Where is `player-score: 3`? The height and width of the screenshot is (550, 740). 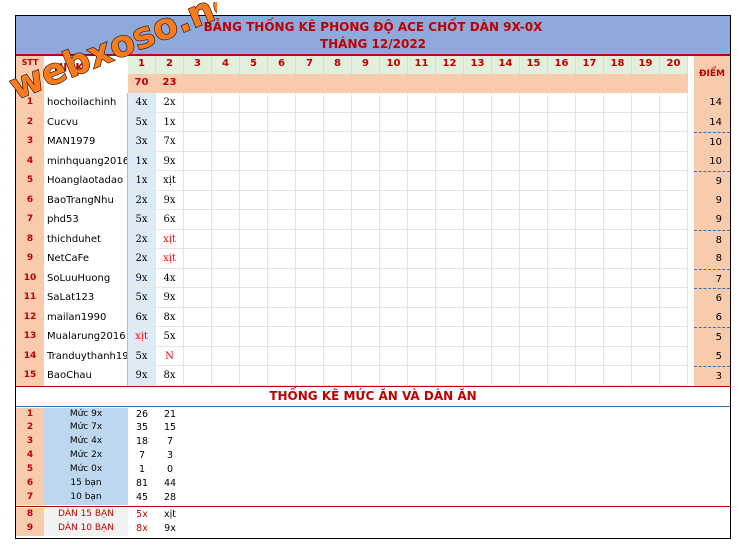
player-score: 3 is located at coordinates (712, 376).